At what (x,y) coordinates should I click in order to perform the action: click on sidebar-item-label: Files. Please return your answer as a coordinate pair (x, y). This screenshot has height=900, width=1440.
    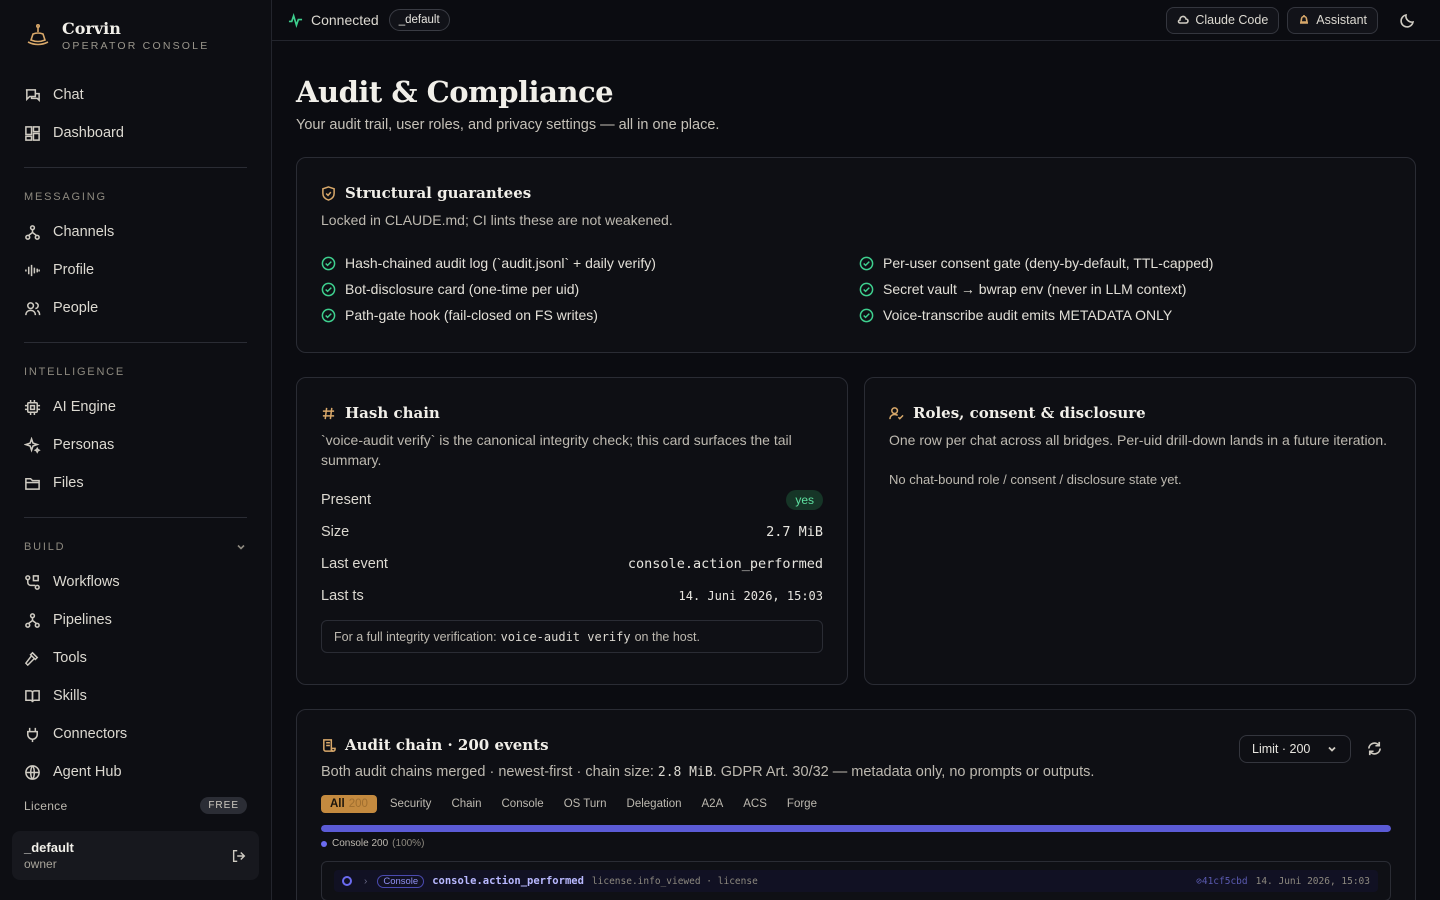
    Looking at the image, I should click on (68, 483).